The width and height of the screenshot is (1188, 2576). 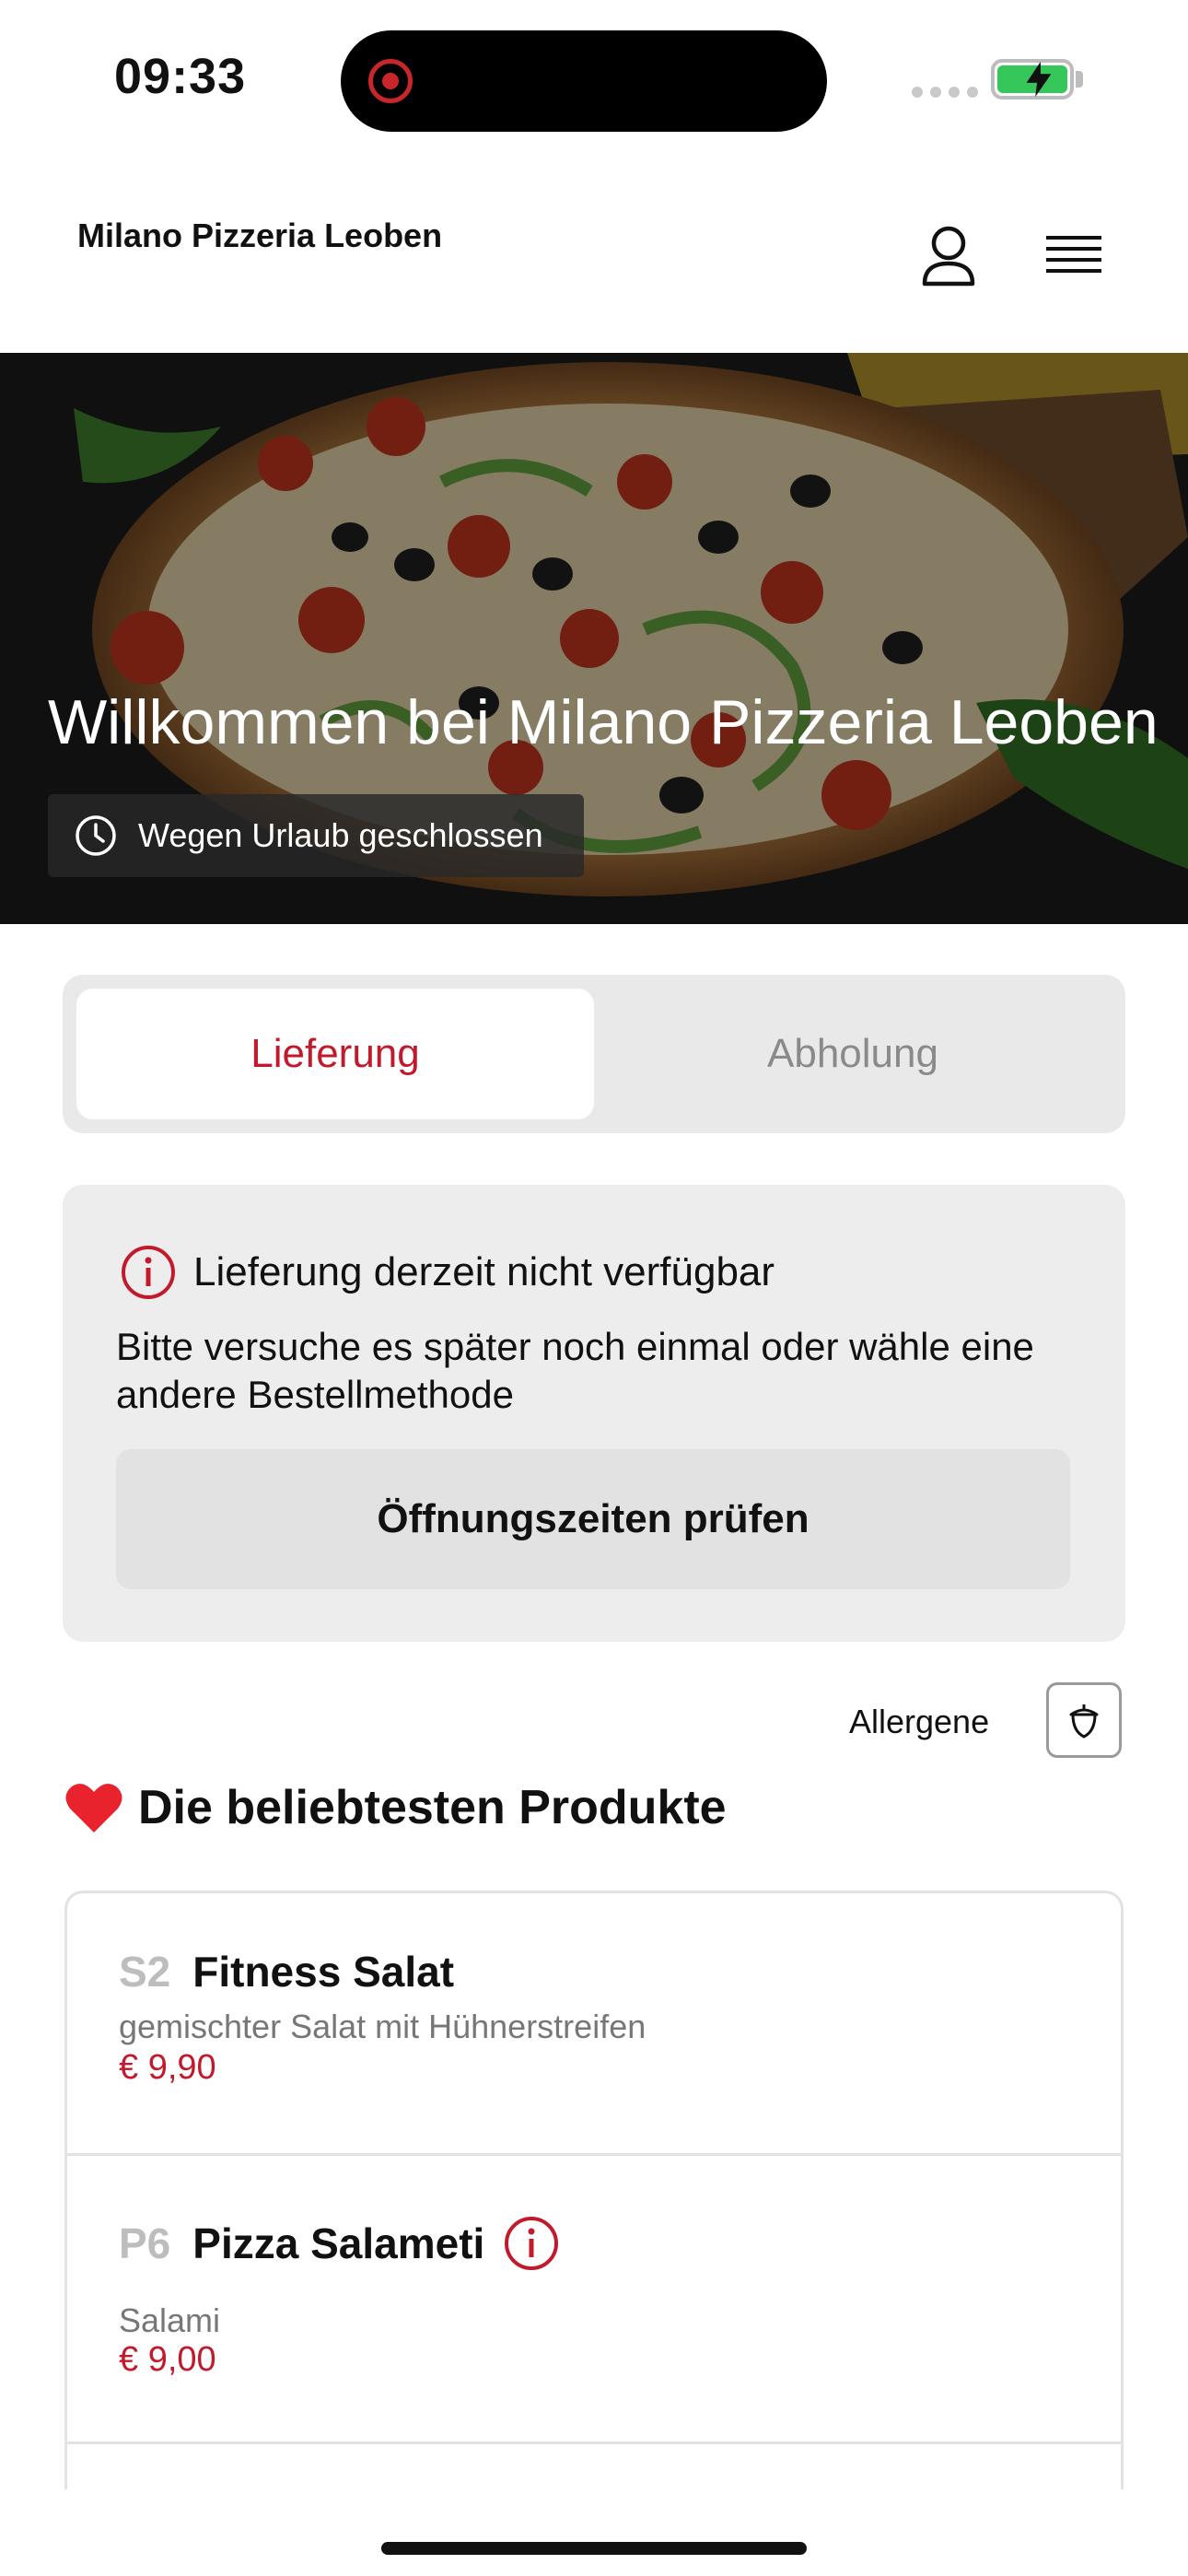 I want to click on account-button, so click(x=948, y=258).